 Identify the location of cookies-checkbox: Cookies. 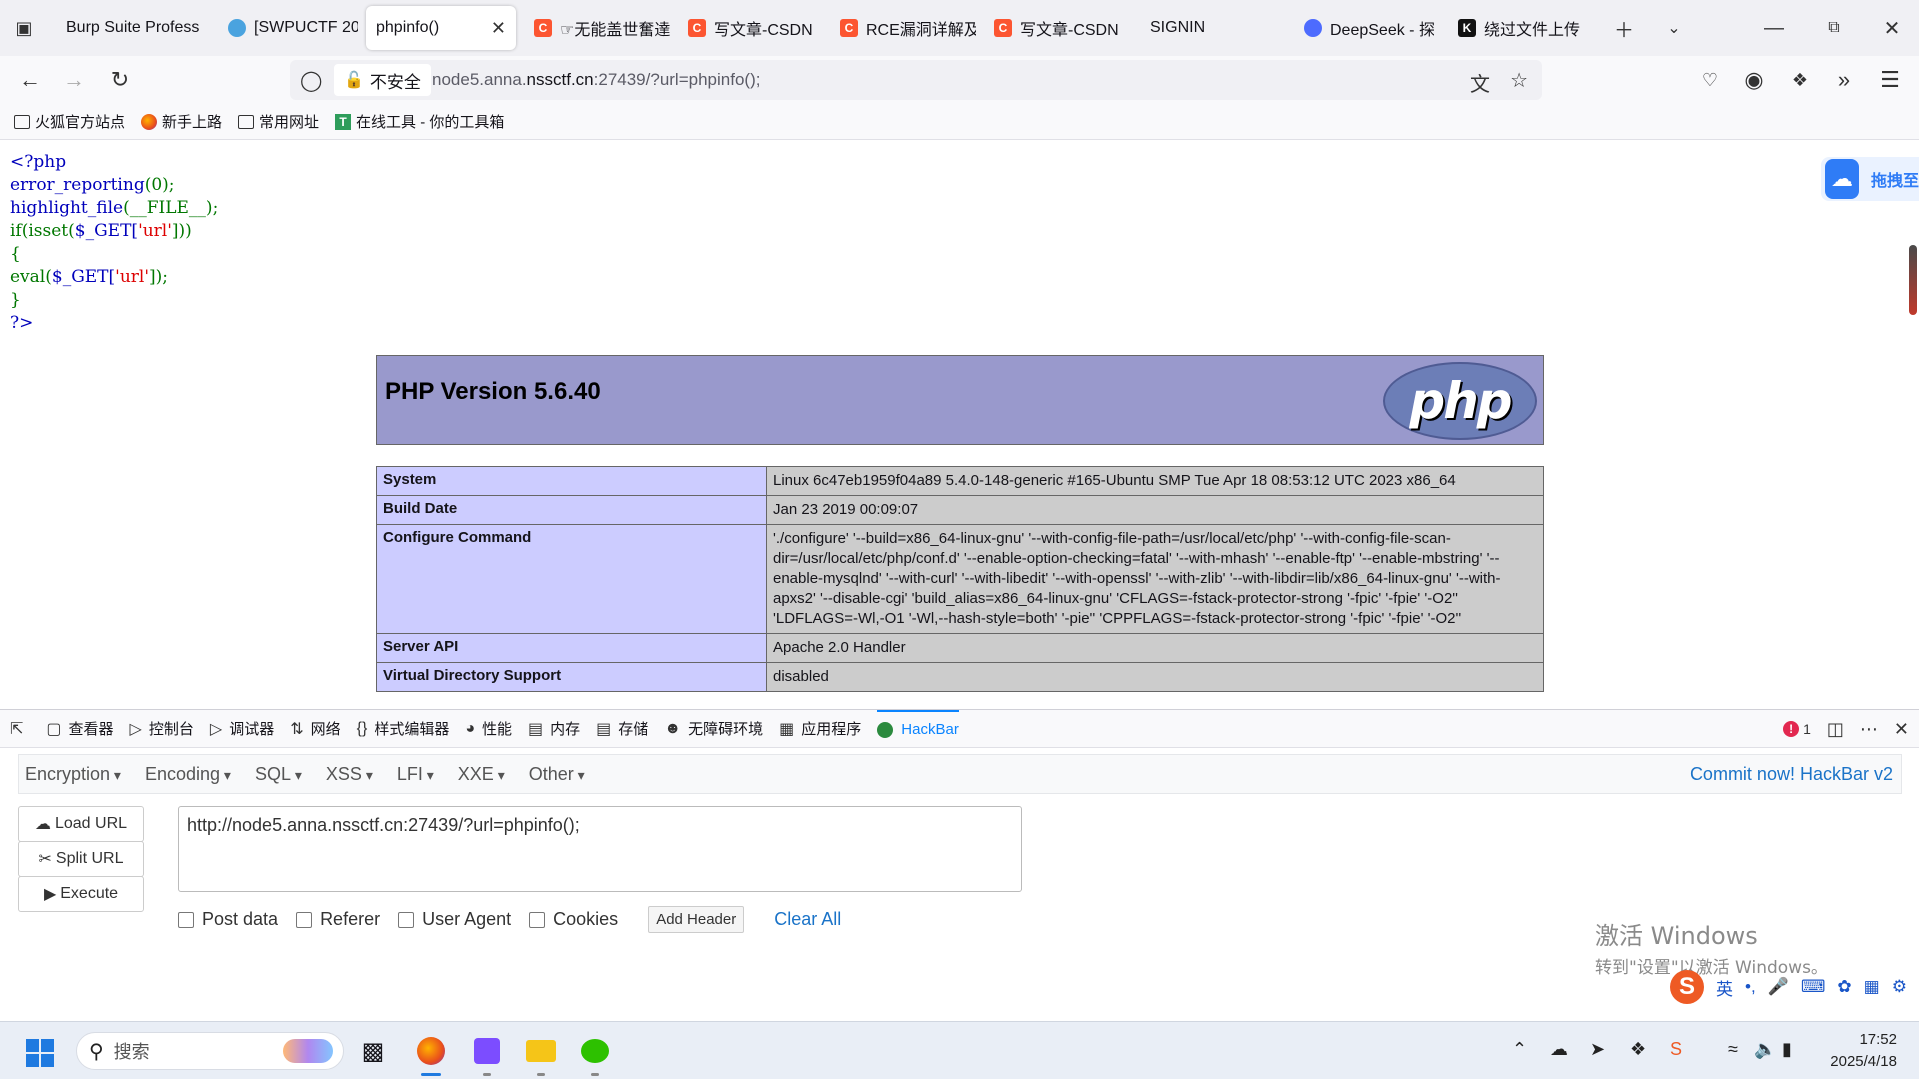
(573, 919).